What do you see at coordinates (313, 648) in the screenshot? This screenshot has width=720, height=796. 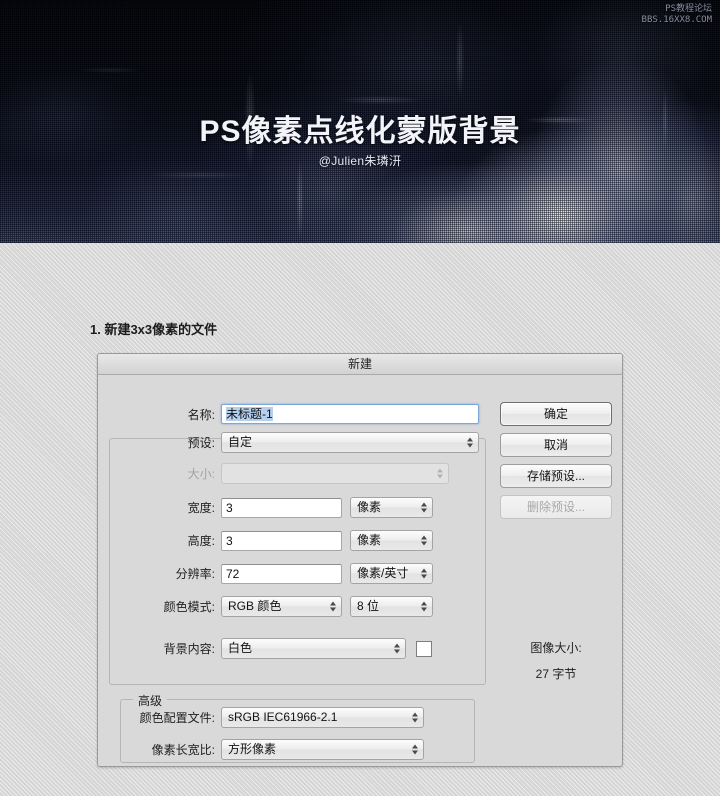 I see `background-contents-select: 白色` at bounding box center [313, 648].